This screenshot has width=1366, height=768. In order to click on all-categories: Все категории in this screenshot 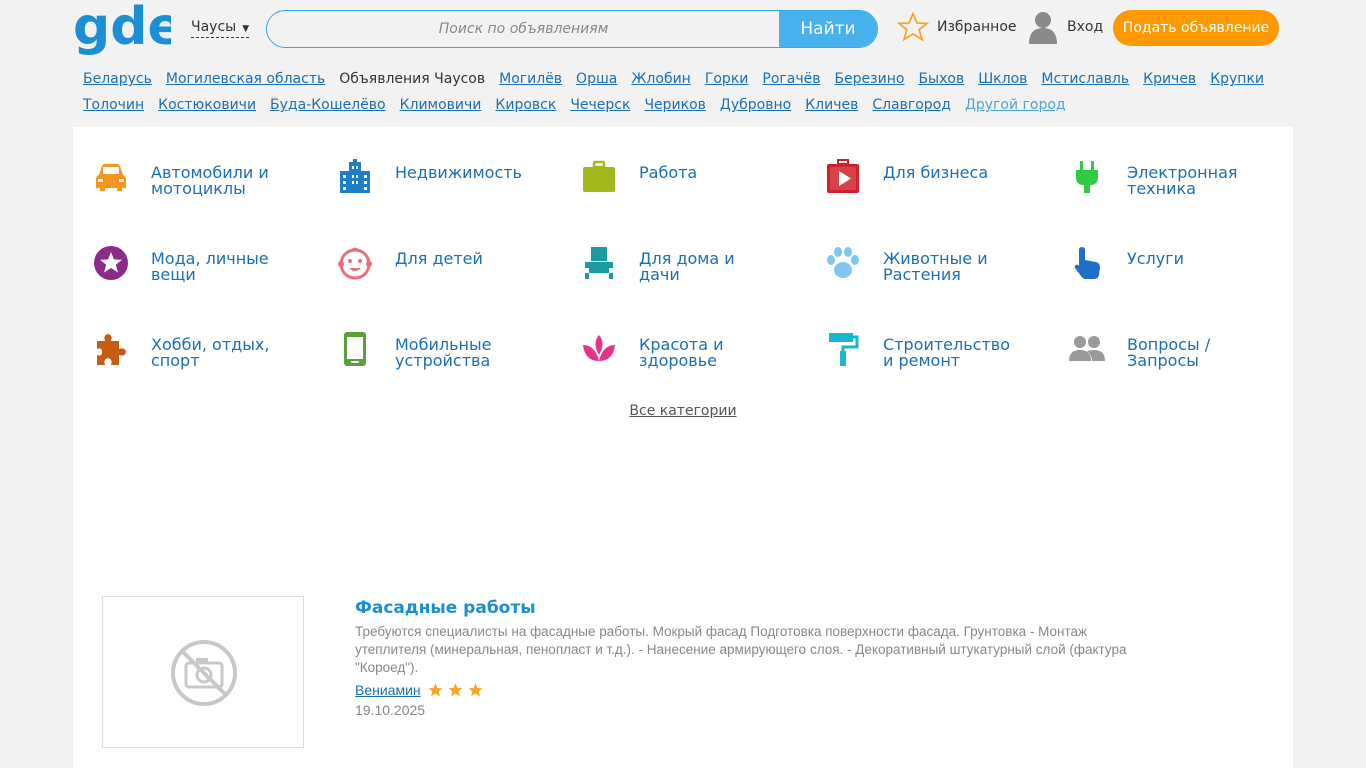, I will do `click(683, 411)`.